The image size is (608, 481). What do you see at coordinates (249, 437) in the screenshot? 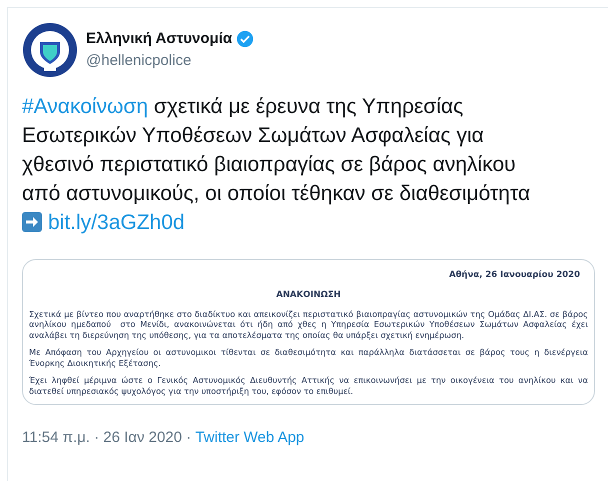
I see `source-link: Twitter Web App` at bounding box center [249, 437].